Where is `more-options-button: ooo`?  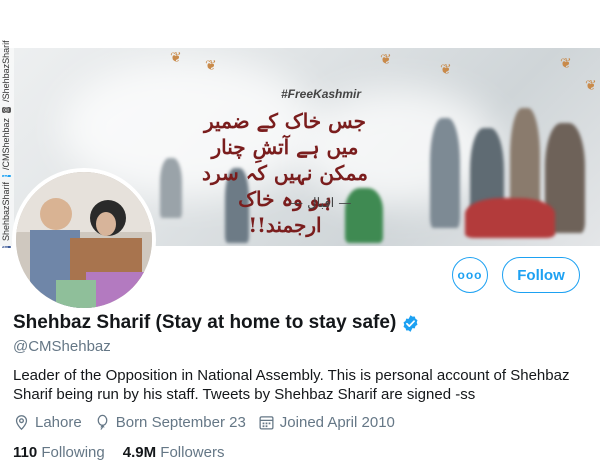
more-options-button: ooo is located at coordinates (470, 275).